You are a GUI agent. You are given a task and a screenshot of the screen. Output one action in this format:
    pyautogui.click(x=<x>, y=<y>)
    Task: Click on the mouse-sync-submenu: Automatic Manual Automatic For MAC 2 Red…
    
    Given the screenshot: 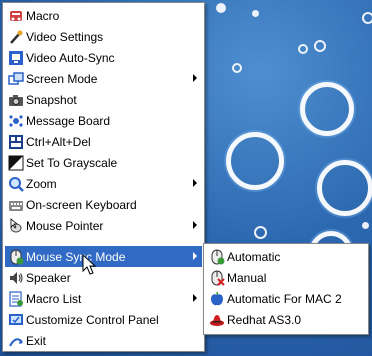 What is the action you would take?
    pyautogui.click(x=286, y=289)
    